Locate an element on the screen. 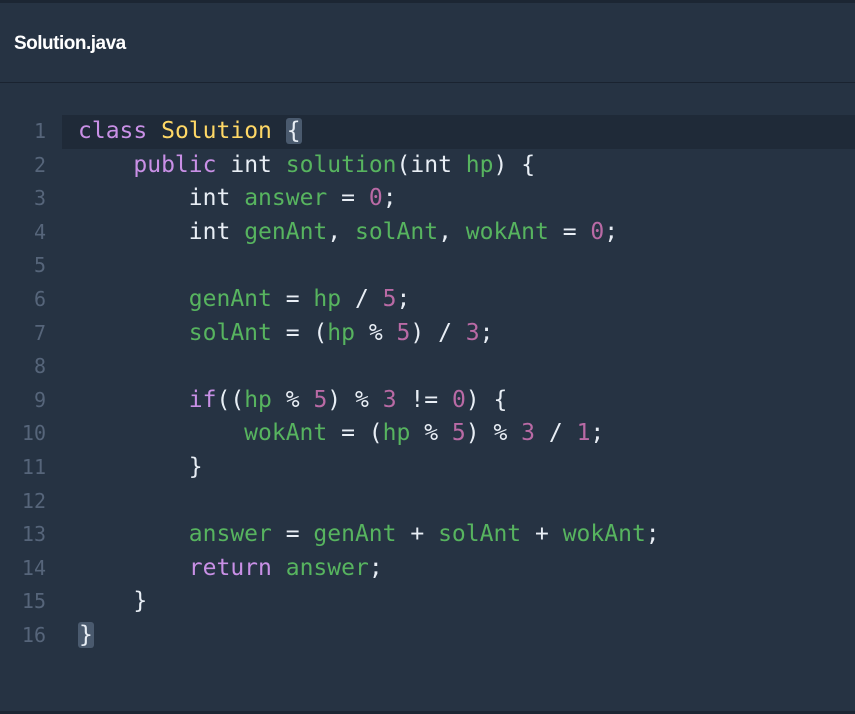 The image size is (855, 714). code-token: != is located at coordinates (424, 399).